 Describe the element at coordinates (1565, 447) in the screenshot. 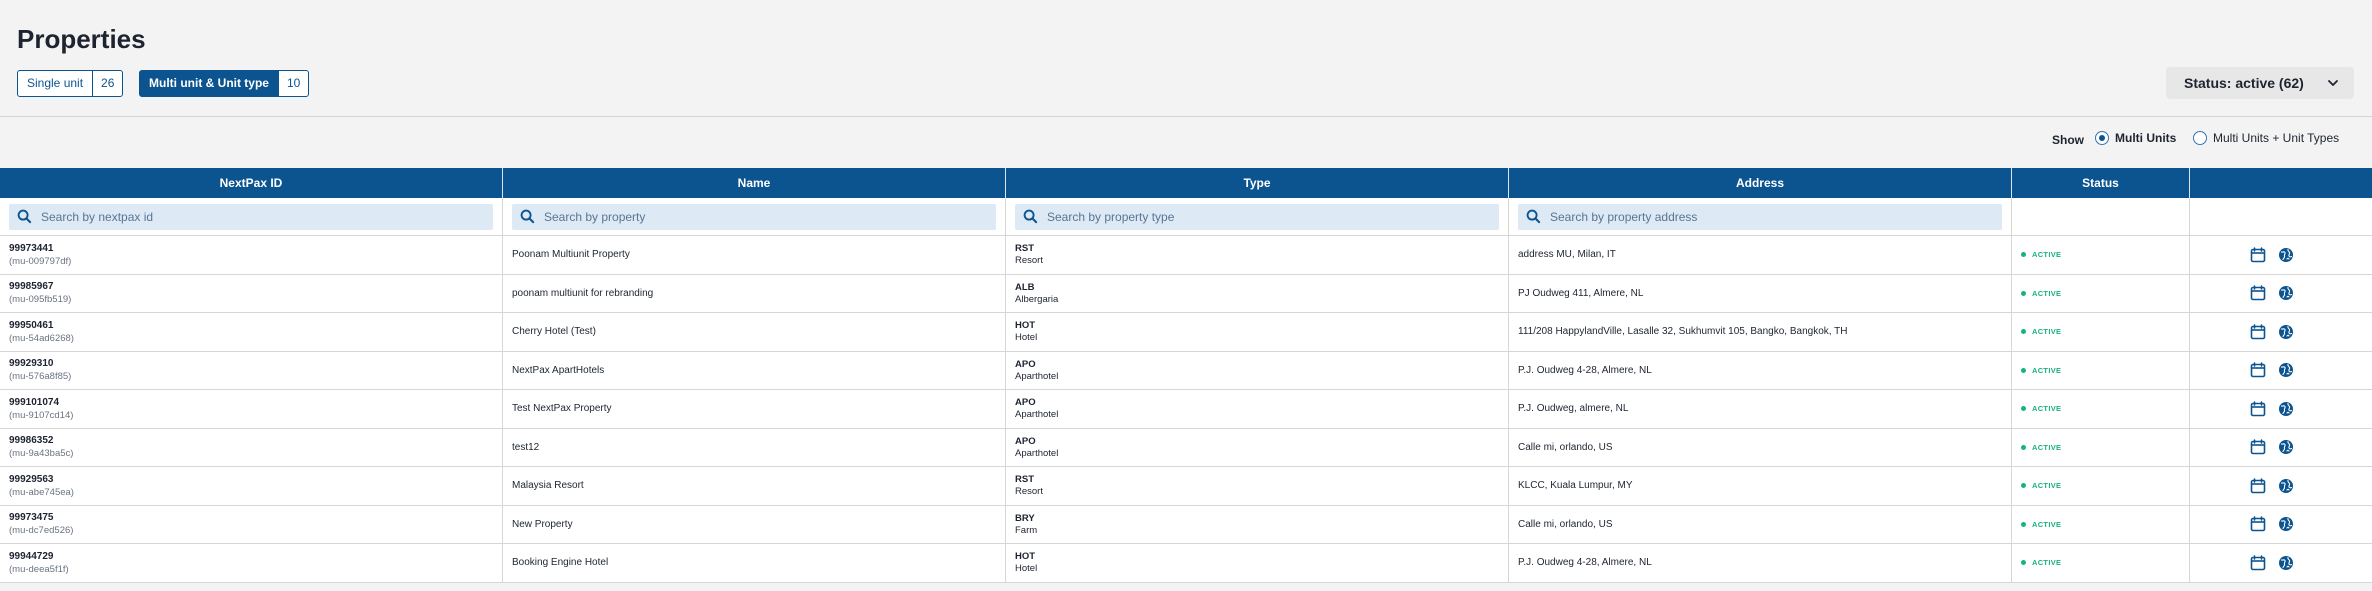

I see `property-address: Calle mi, orlando, US` at that location.